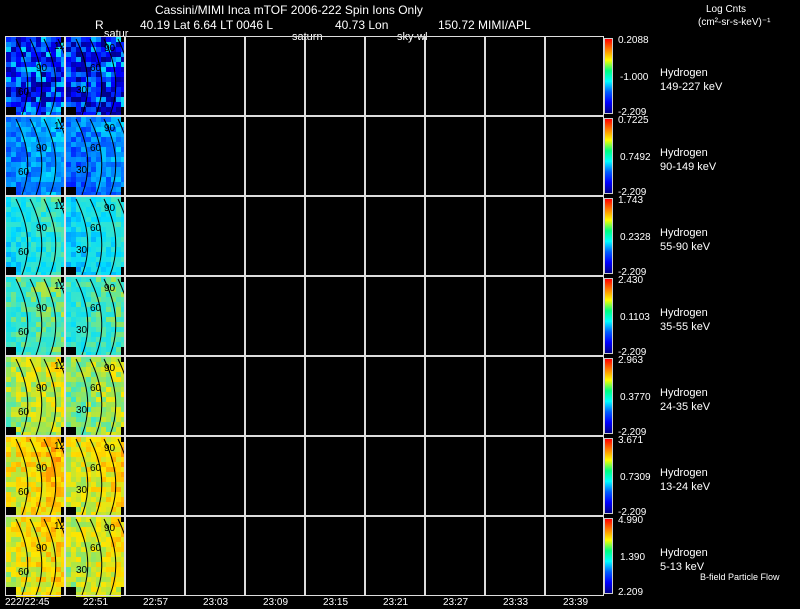 This screenshot has width=800, height=609. Describe the element at coordinates (96, 602) in the screenshot. I see `time-tick-label: 22:51` at that location.